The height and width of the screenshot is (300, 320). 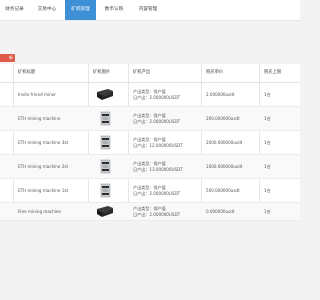 What do you see at coordinates (224, 142) in the screenshot?
I see `purchase-price: 2000.000000usdt` at bounding box center [224, 142].